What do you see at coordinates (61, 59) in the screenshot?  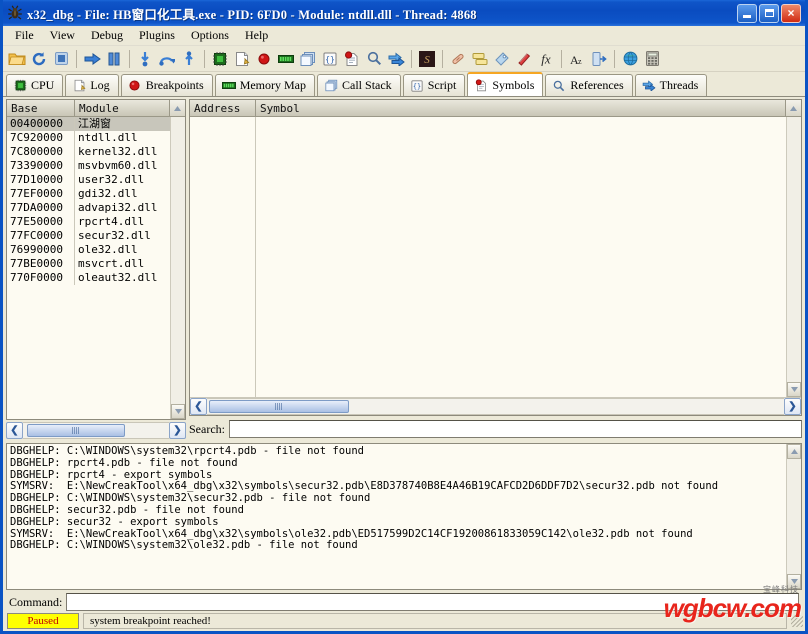 I see `stop-icon` at bounding box center [61, 59].